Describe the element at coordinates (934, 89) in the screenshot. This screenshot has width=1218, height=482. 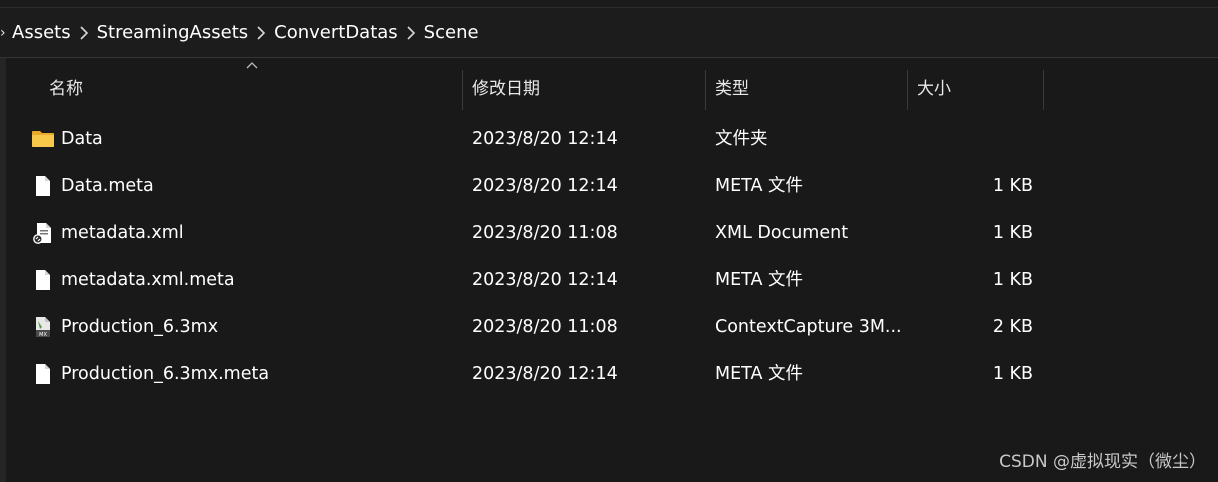
I see `column-header-size: 大小` at that location.